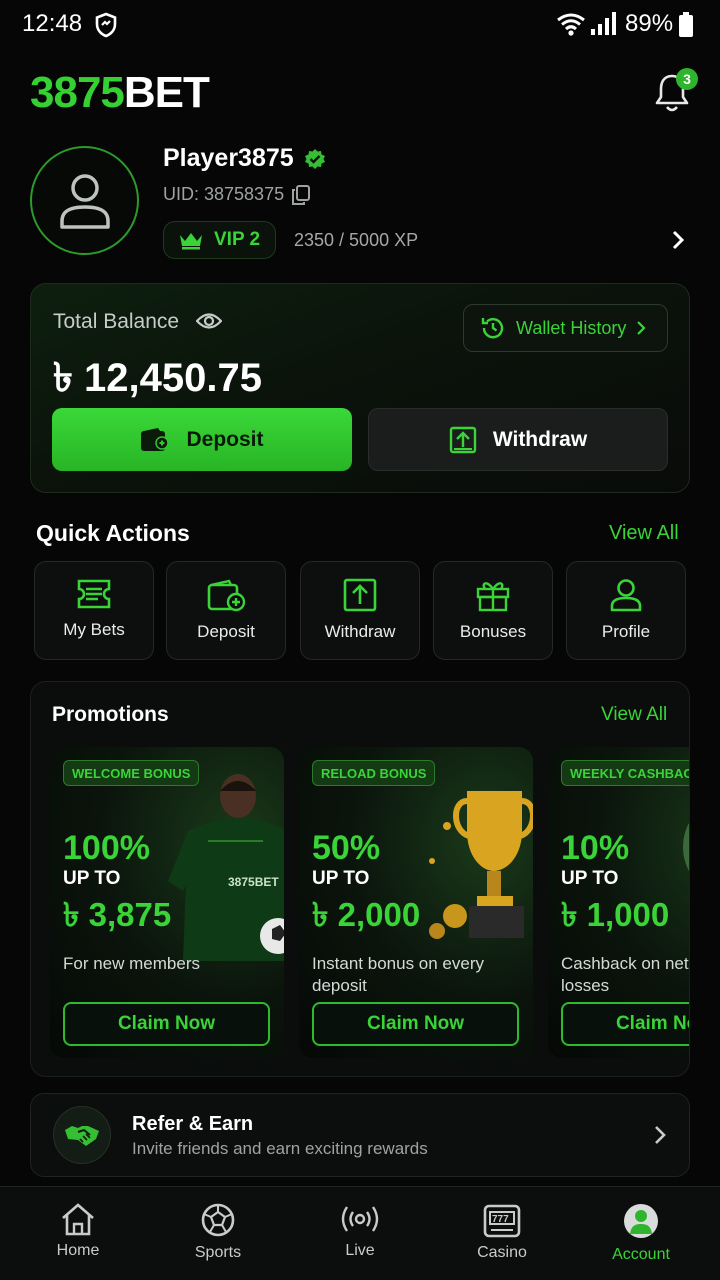 Image resolution: width=720 pixels, height=1280 pixels. I want to click on history-icon, so click(493, 328).